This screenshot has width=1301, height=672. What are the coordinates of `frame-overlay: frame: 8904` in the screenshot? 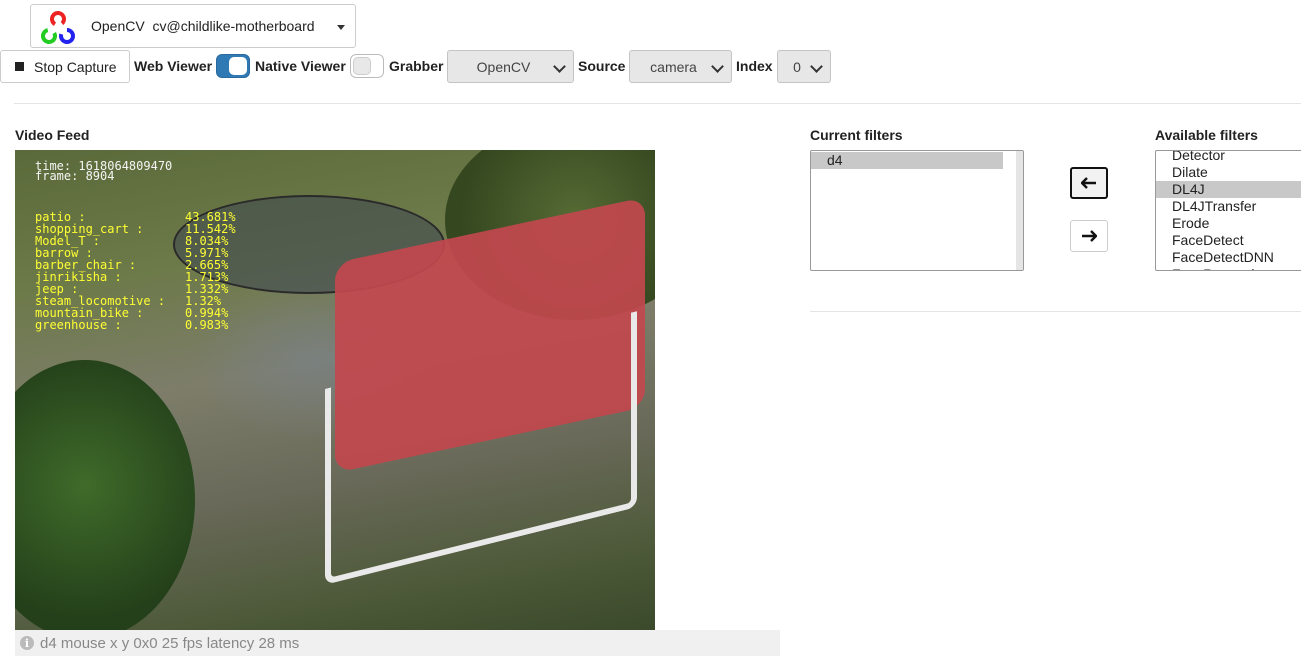 It's located at (75, 176).